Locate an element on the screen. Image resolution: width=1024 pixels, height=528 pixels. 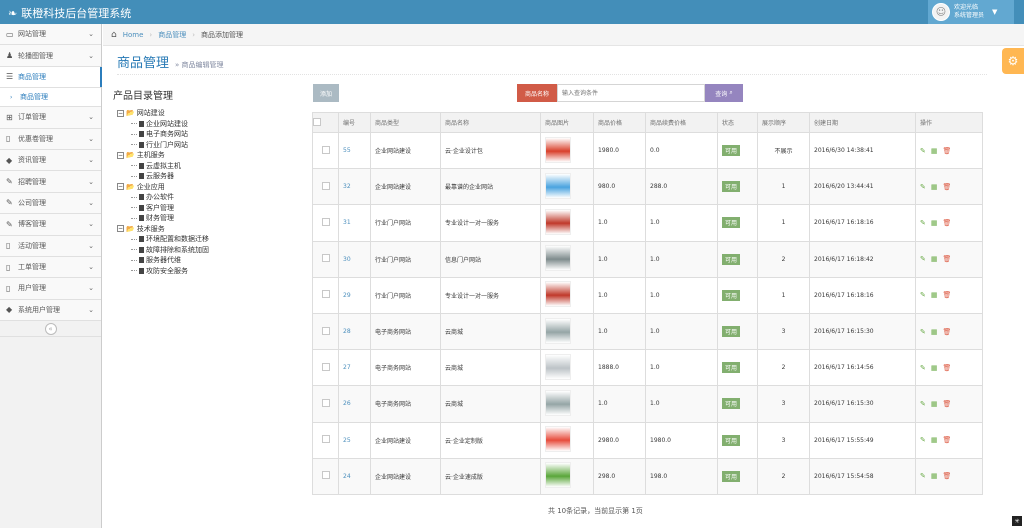
row-id: 28 is located at coordinates (354, 331).